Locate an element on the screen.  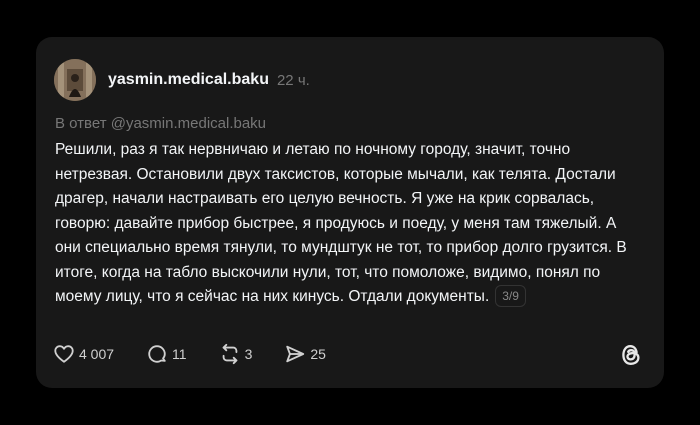
like-button: 4 007 is located at coordinates (83, 354).